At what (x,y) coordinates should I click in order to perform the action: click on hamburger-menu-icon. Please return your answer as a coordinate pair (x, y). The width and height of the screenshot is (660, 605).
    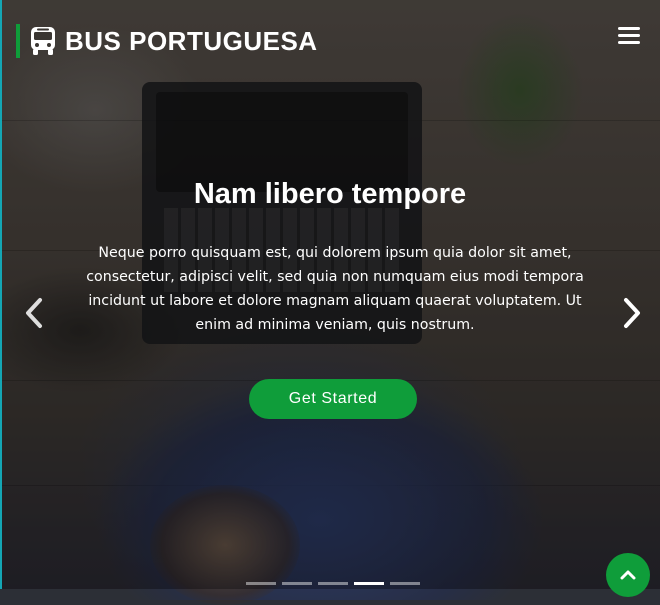
    Looking at the image, I should click on (629, 36).